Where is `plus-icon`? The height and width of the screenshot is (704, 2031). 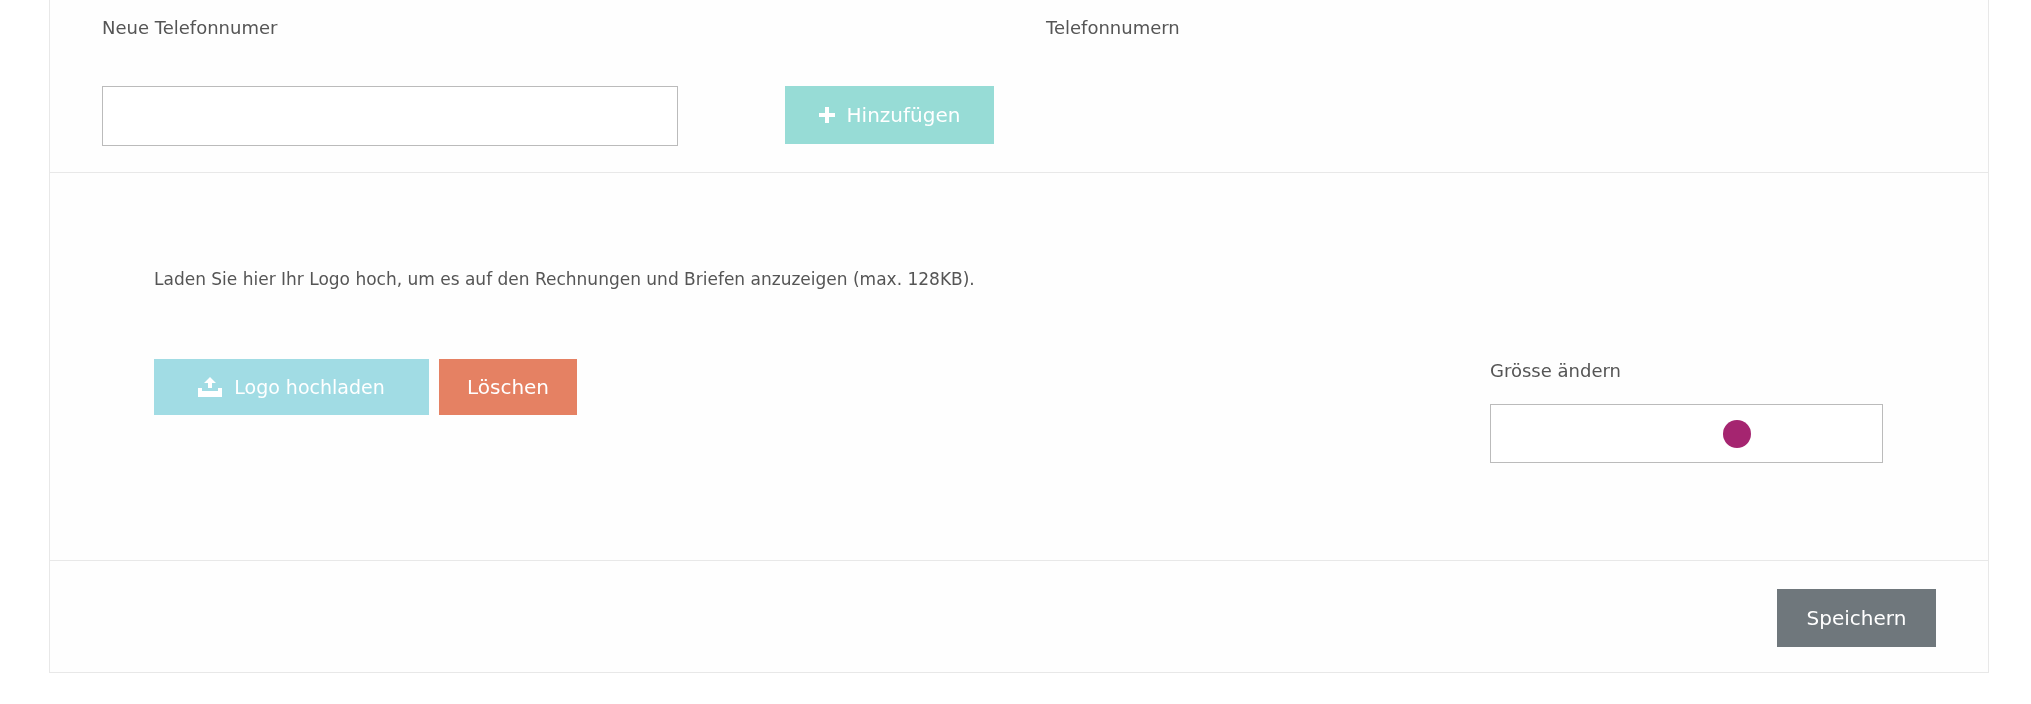 plus-icon is located at coordinates (826, 115).